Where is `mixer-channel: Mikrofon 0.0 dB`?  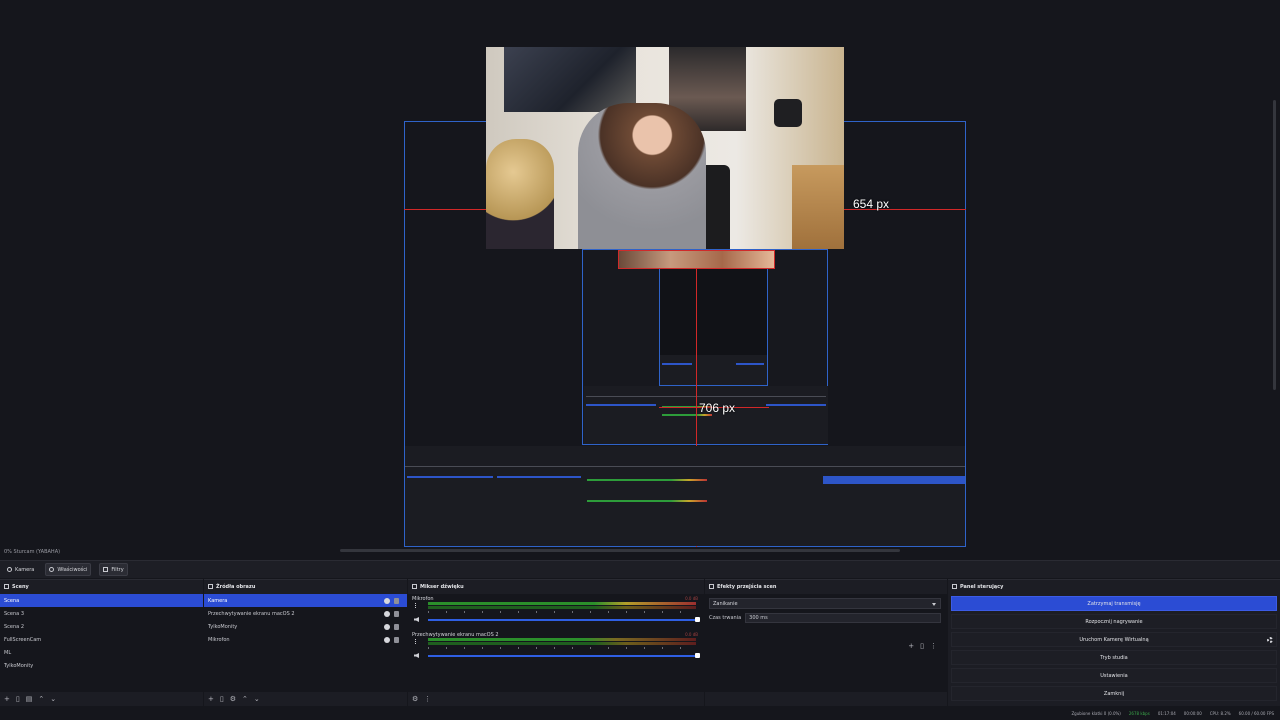 mixer-channel: Mikrofon 0.0 dB is located at coordinates (556, 612).